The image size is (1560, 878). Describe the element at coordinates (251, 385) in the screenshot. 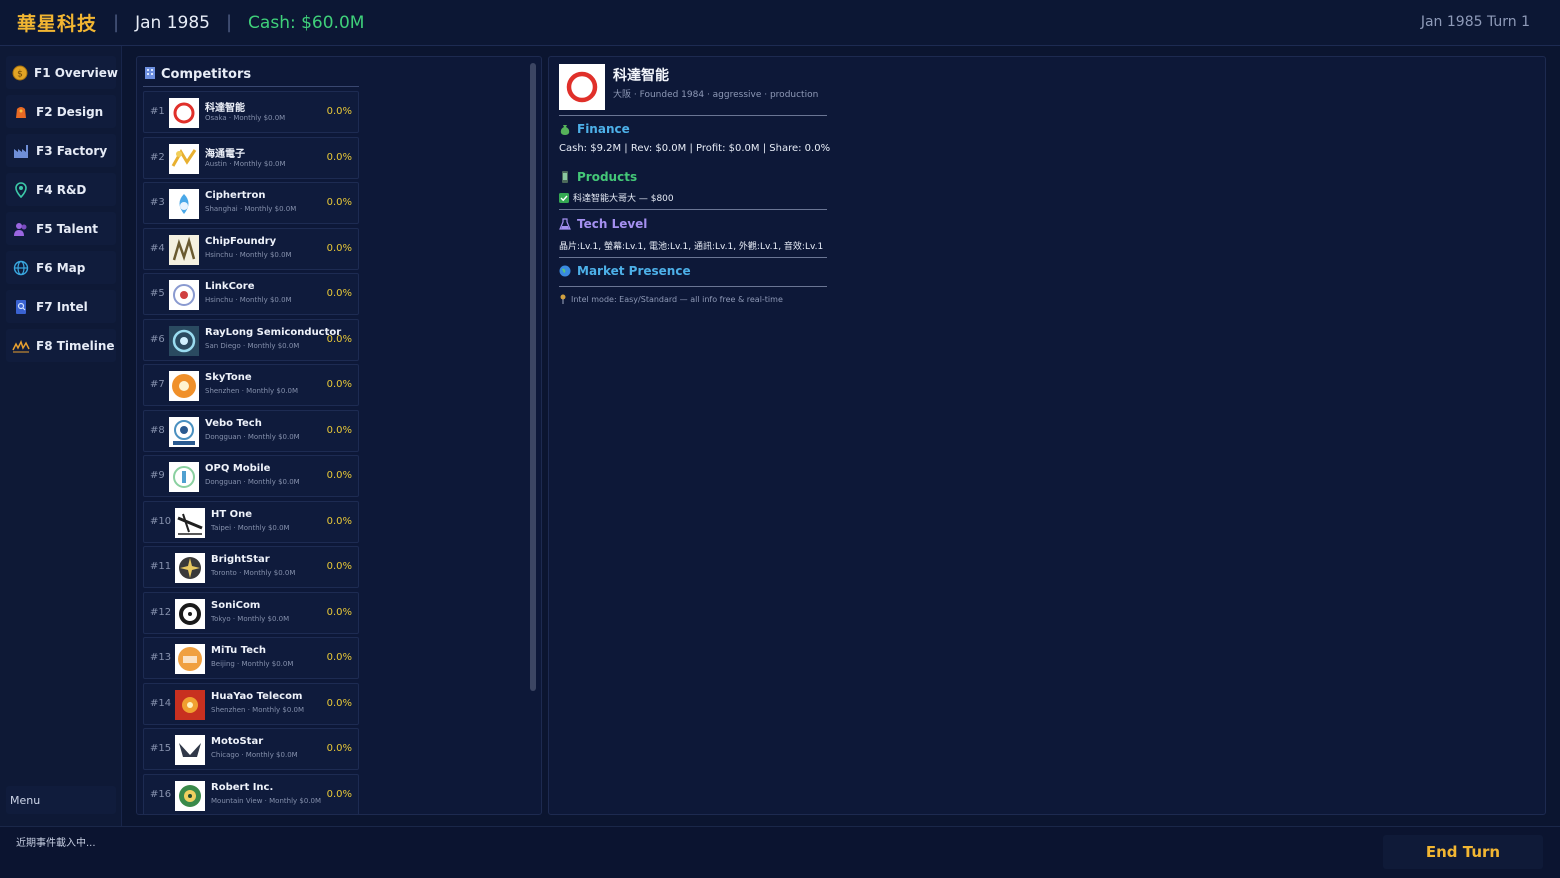

I see `competitor-row: #7 SkyTone Shenzhen · Monthly $0.0M 0.0%` at that location.